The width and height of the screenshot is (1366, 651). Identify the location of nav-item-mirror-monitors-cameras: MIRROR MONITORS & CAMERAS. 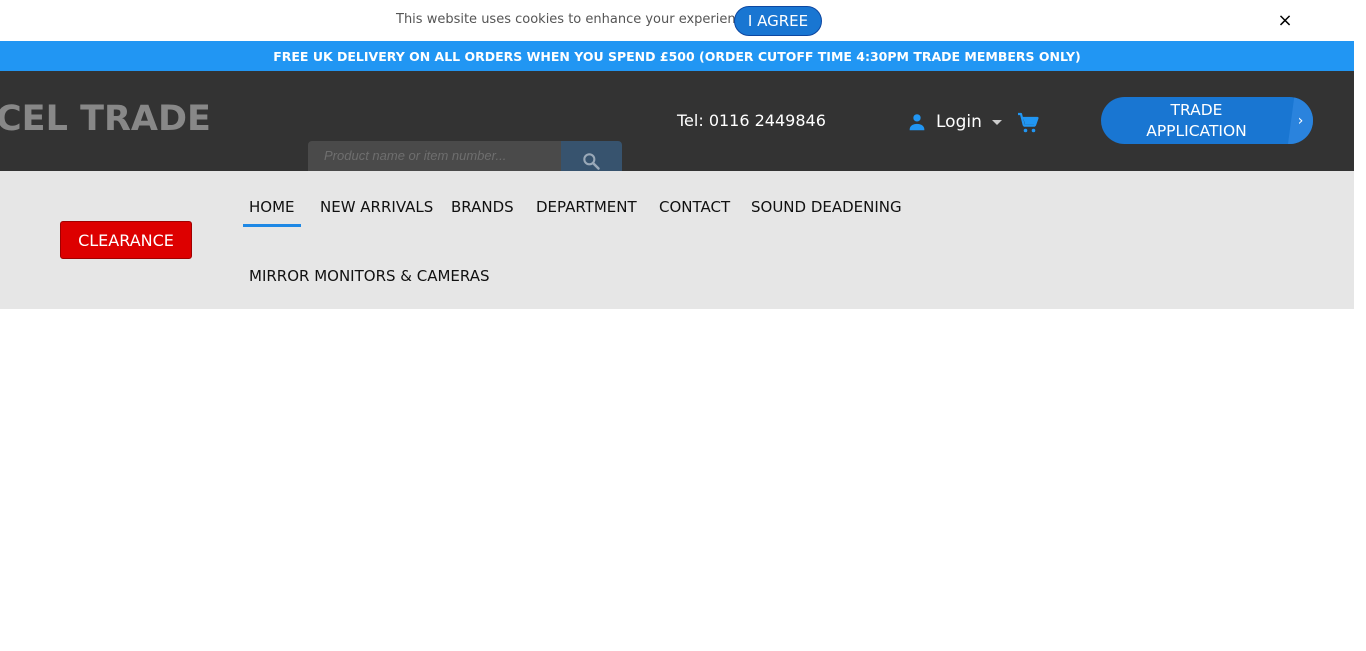
(369, 278).